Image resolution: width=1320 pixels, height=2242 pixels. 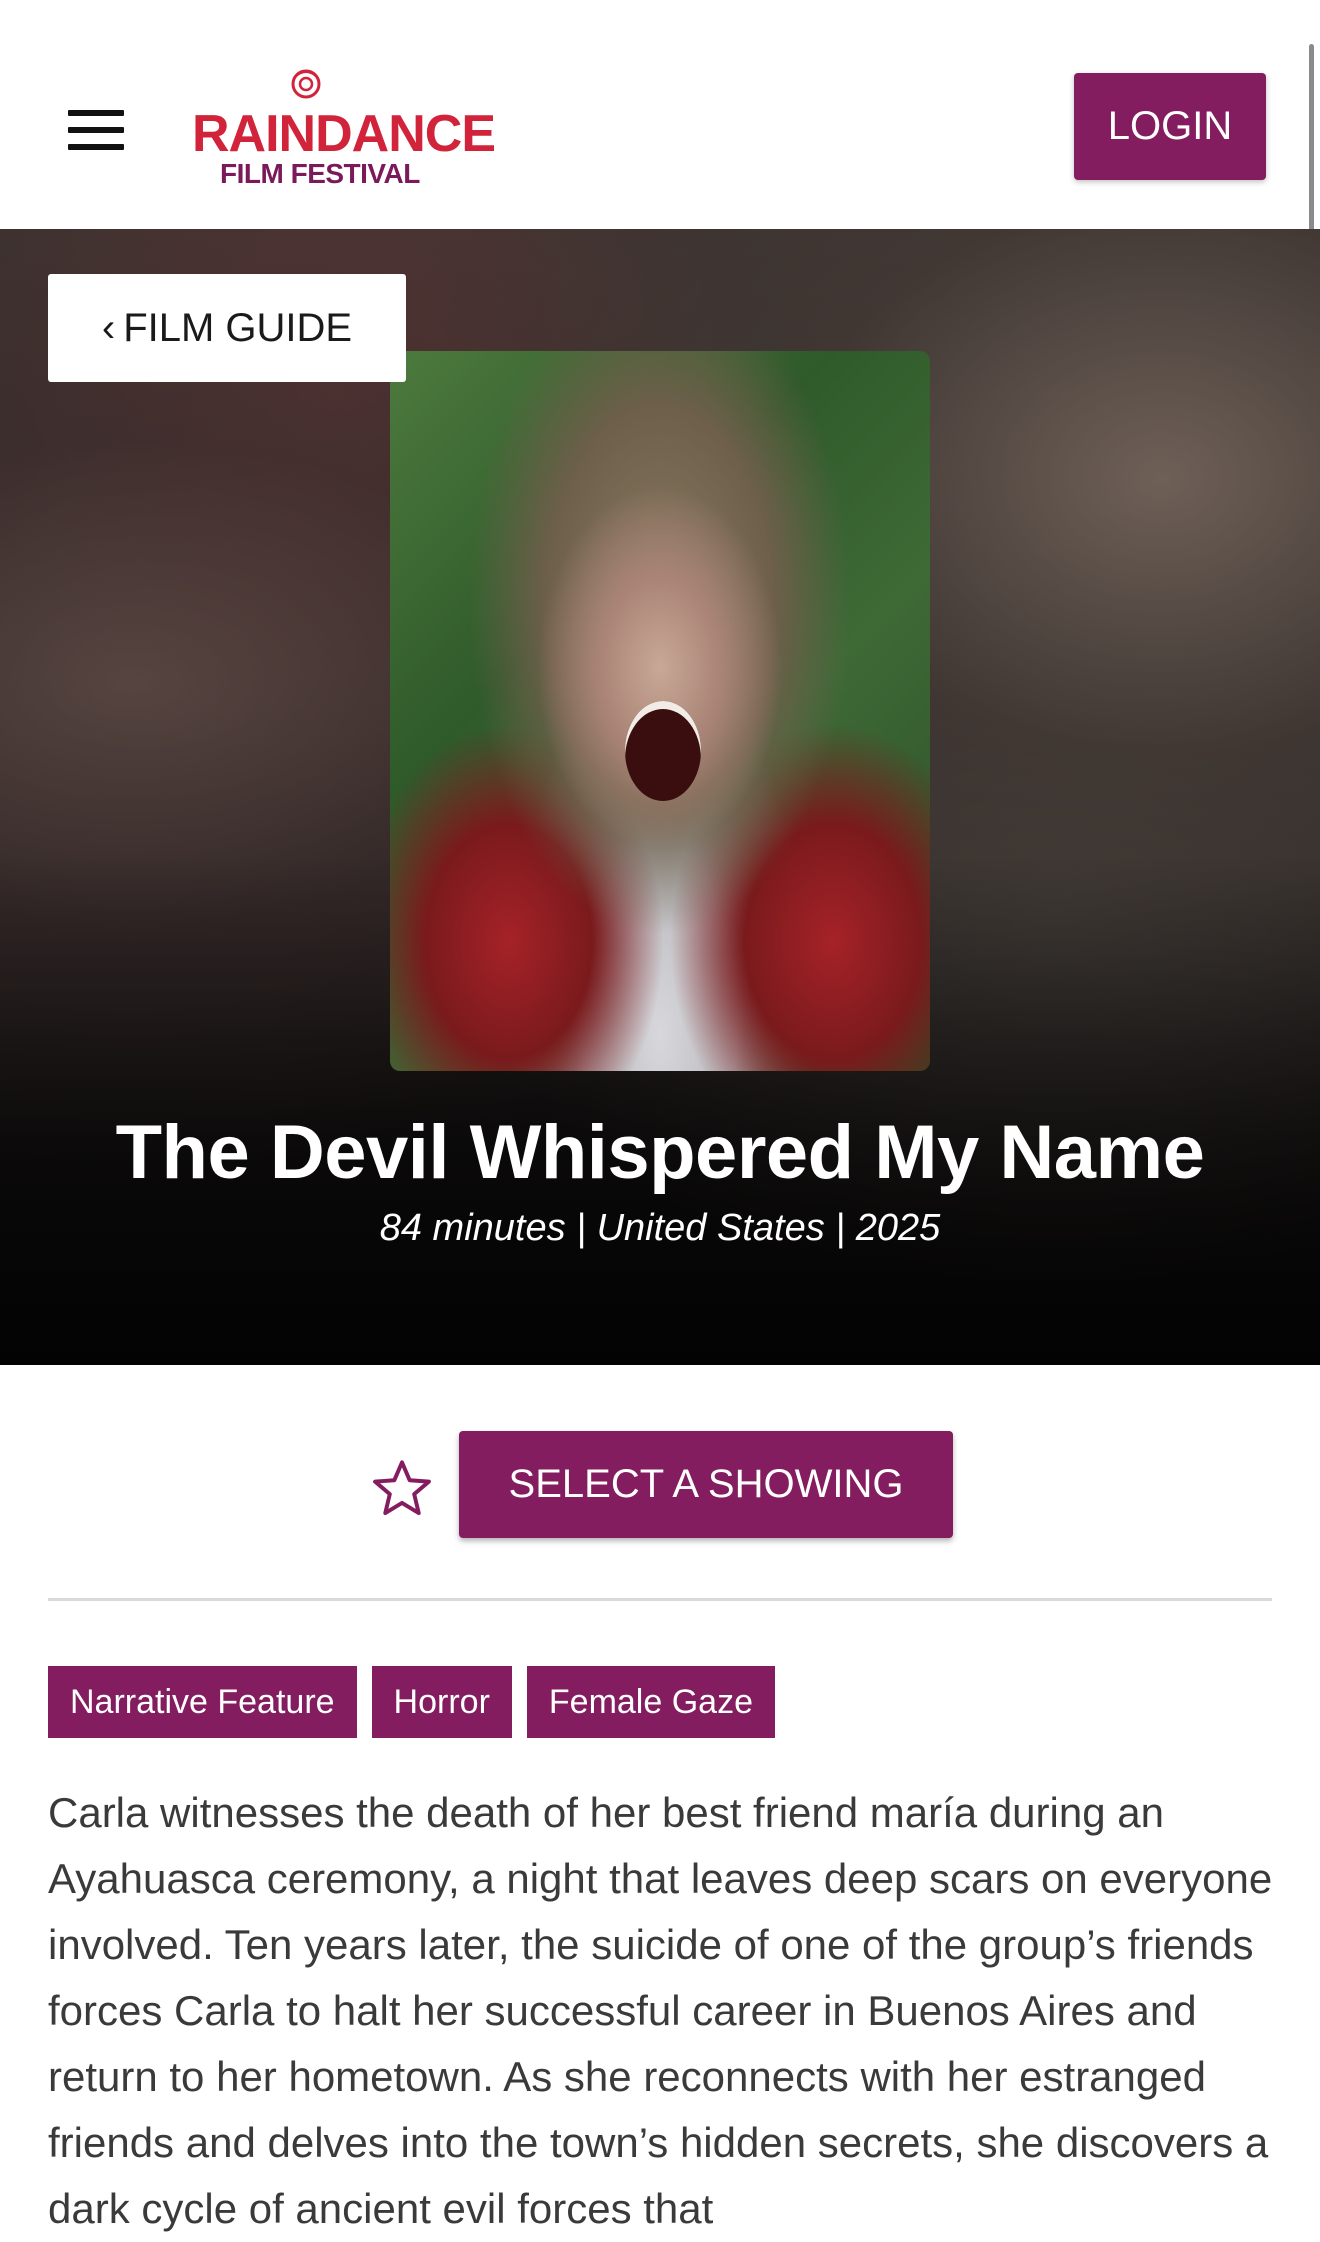 I want to click on login-button: LOGIN, so click(x=1170, y=126).